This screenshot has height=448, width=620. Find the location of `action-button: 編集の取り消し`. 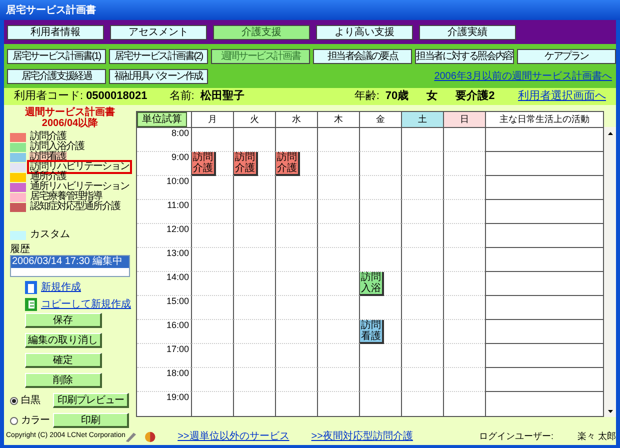

action-button: 編集の取り消し is located at coordinates (63, 340).